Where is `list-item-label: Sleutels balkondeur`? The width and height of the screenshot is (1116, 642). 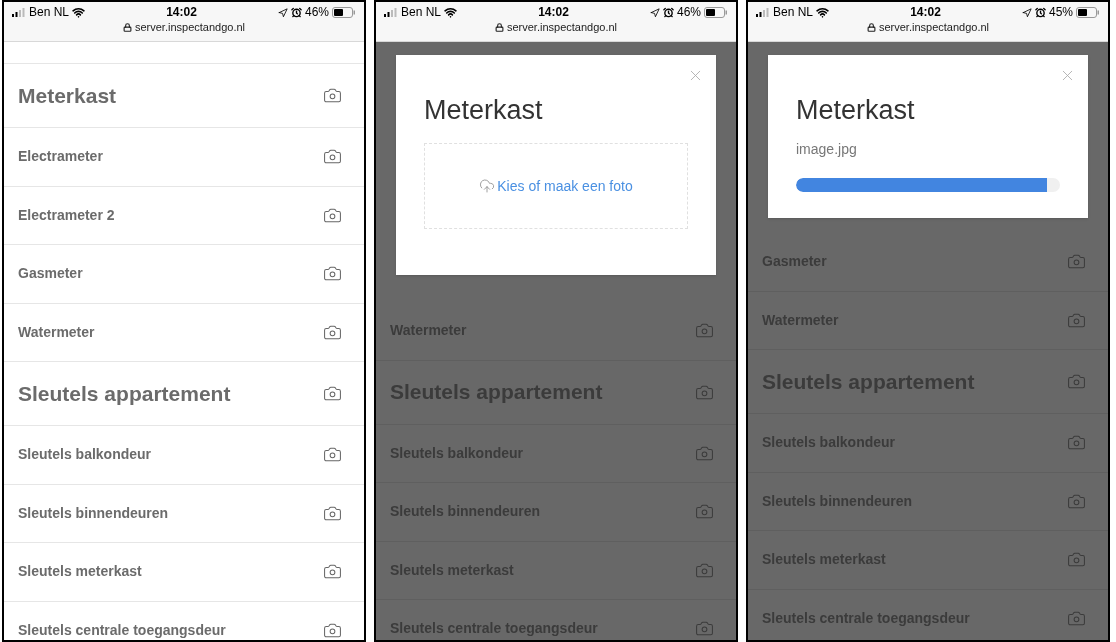
list-item-label: Sleutels balkondeur is located at coordinates (85, 455).